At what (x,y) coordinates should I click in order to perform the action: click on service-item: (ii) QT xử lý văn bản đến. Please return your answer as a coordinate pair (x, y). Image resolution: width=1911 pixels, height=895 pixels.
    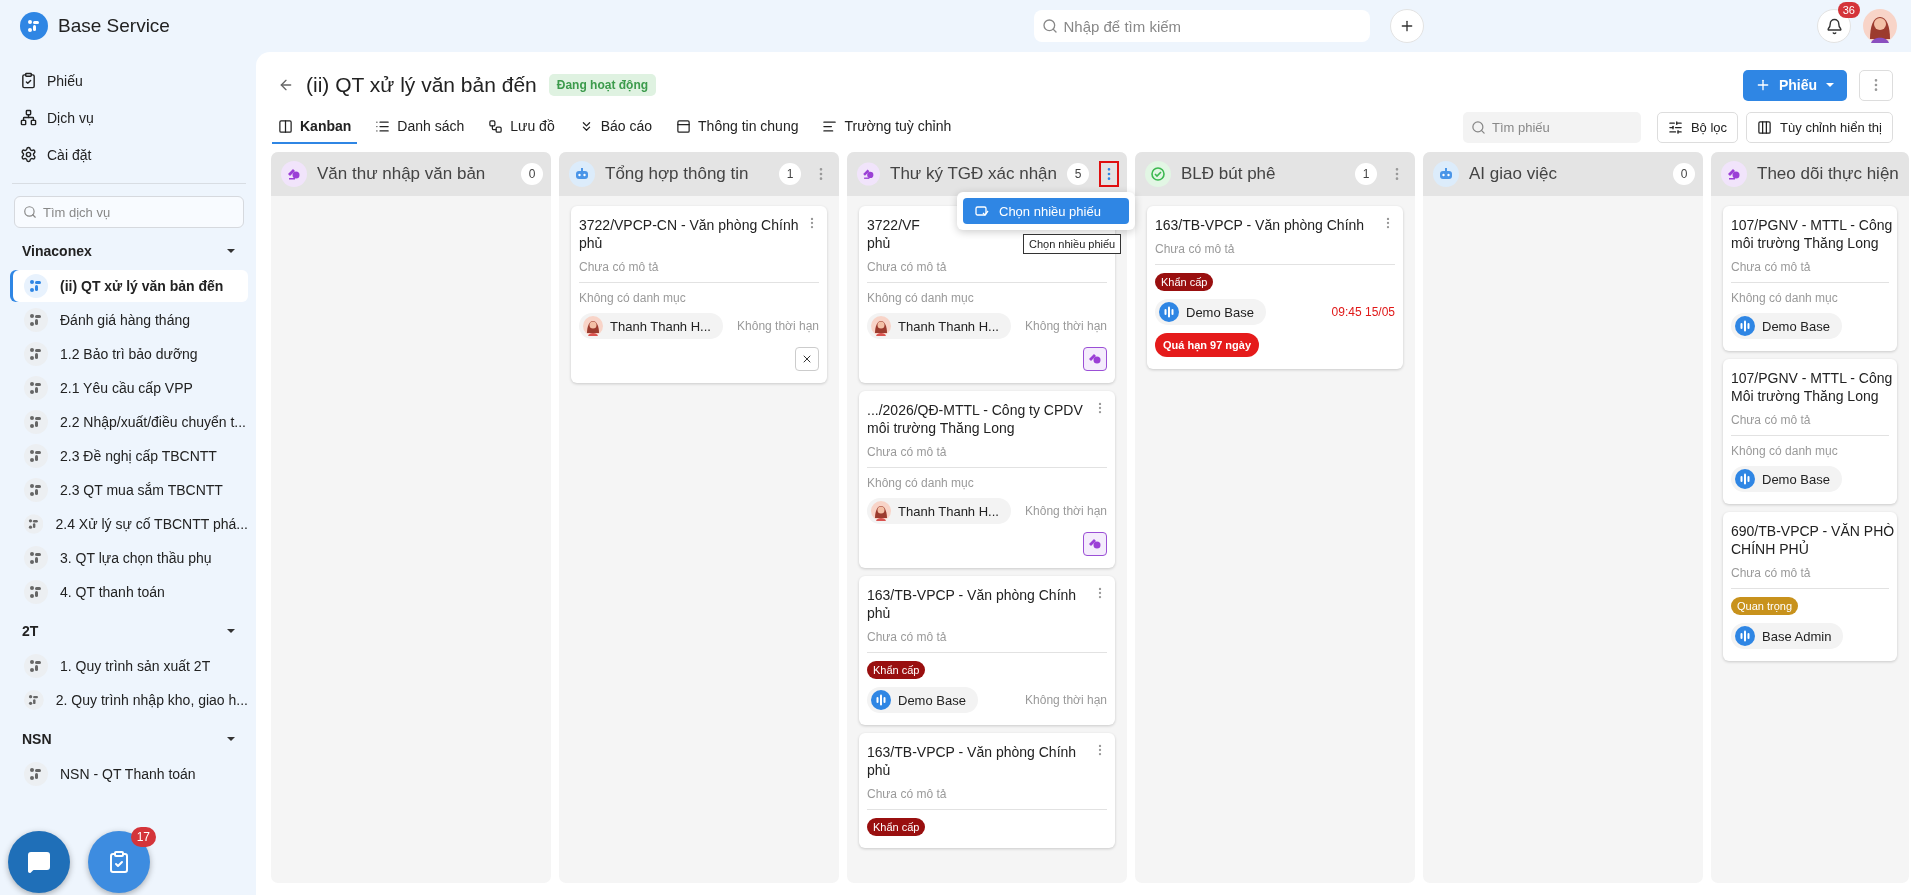
    Looking at the image, I should click on (129, 286).